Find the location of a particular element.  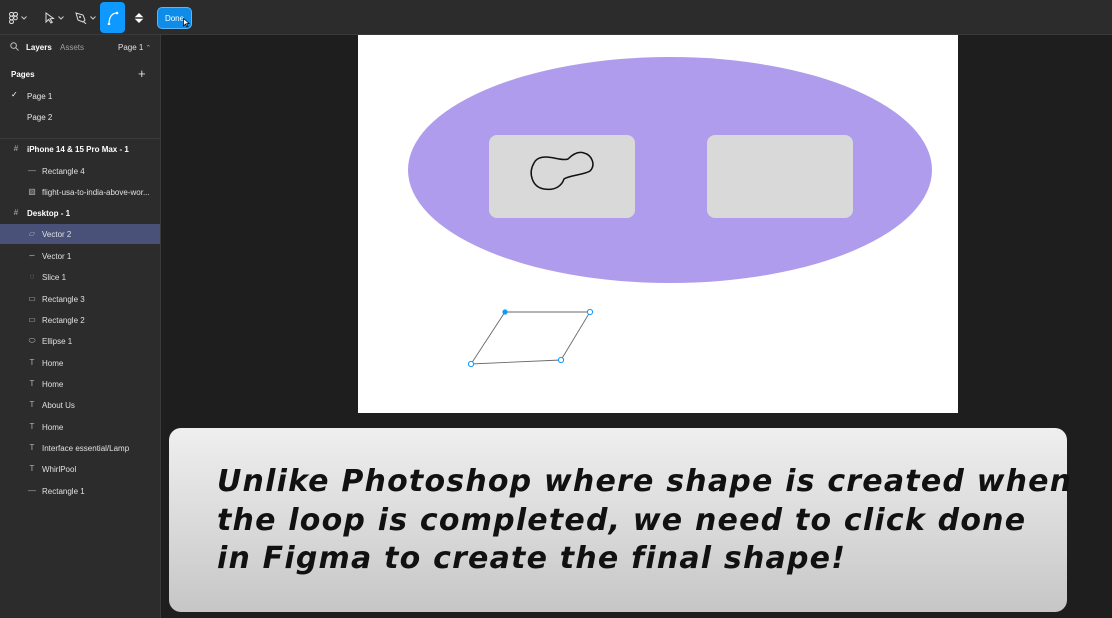

bend-curve-icon is located at coordinates (112, 18).